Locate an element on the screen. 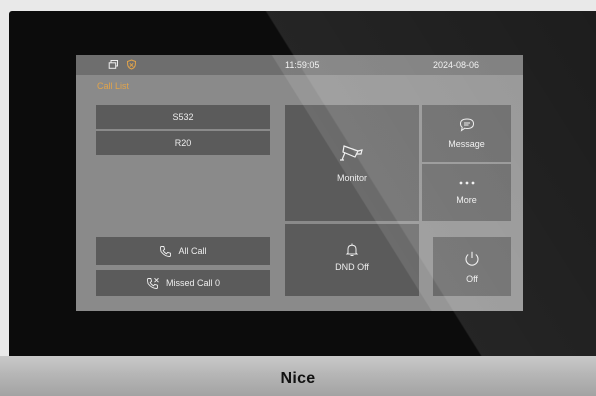 The height and width of the screenshot is (396, 596). all-call-label: All Call is located at coordinates (192, 251).